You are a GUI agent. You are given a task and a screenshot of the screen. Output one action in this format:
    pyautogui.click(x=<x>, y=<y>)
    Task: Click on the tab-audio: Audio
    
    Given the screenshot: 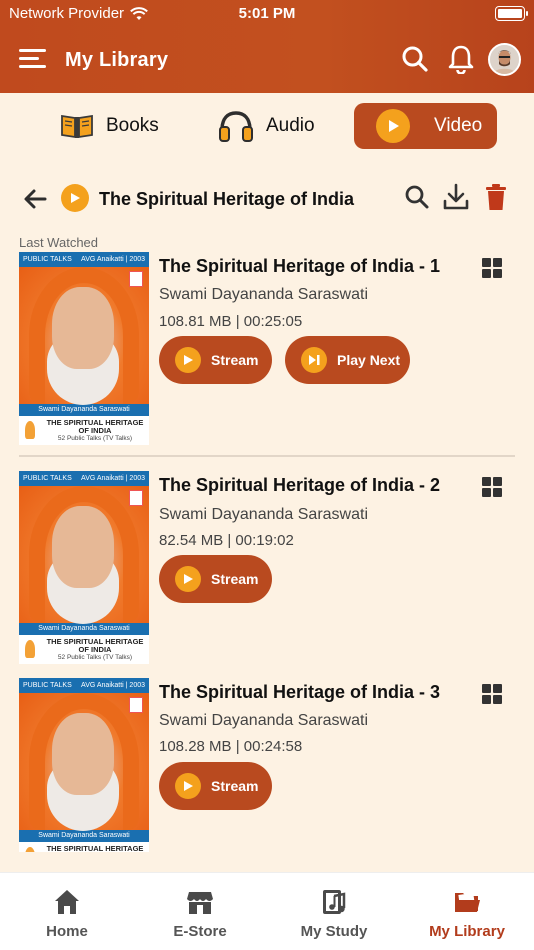 What is the action you would take?
    pyautogui.click(x=266, y=126)
    